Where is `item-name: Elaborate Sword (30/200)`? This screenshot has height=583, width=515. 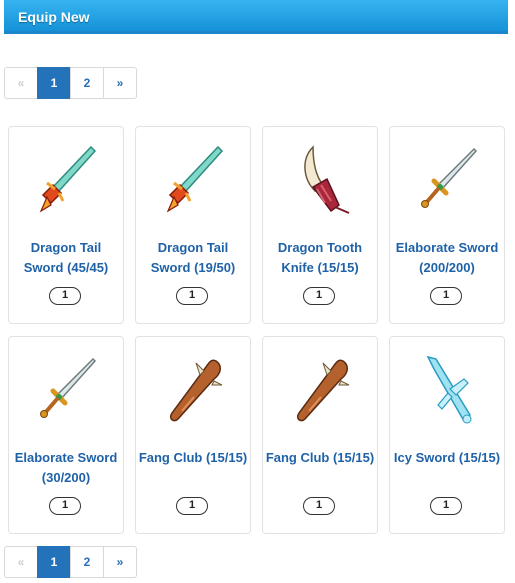 item-name: Elaborate Sword (30/200) is located at coordinates (66, 467).